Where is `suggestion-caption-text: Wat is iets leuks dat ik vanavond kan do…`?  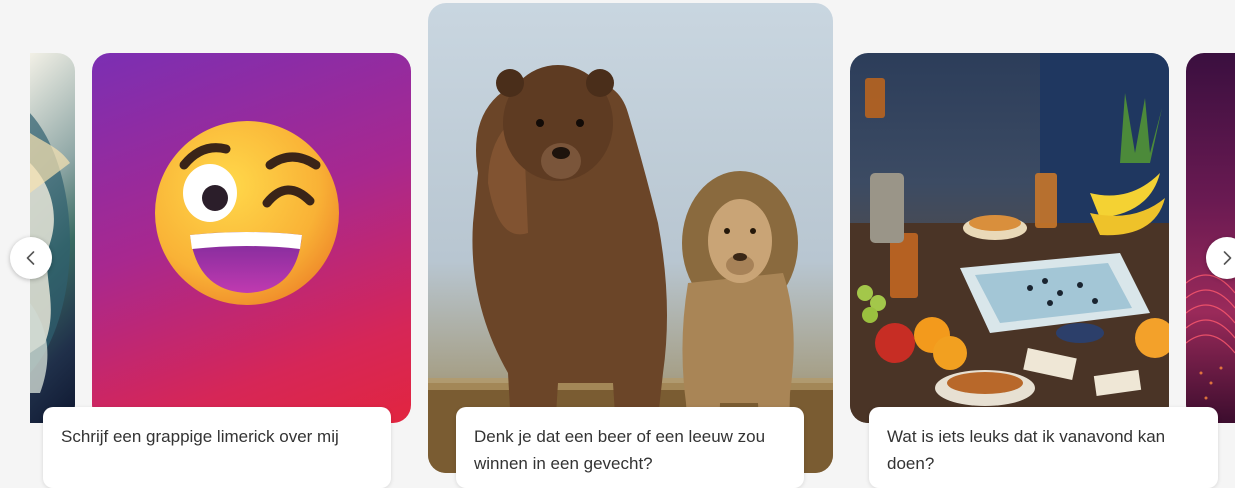
suggestion-caption-text: Wat is iets leuks dat ik vanavond kan do… is located at coordinates (1026, 450).